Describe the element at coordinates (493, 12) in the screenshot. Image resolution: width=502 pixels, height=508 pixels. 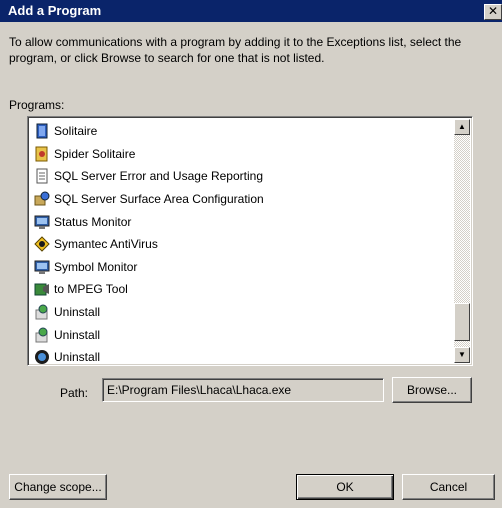
I see `close-button: ✕` at that location.